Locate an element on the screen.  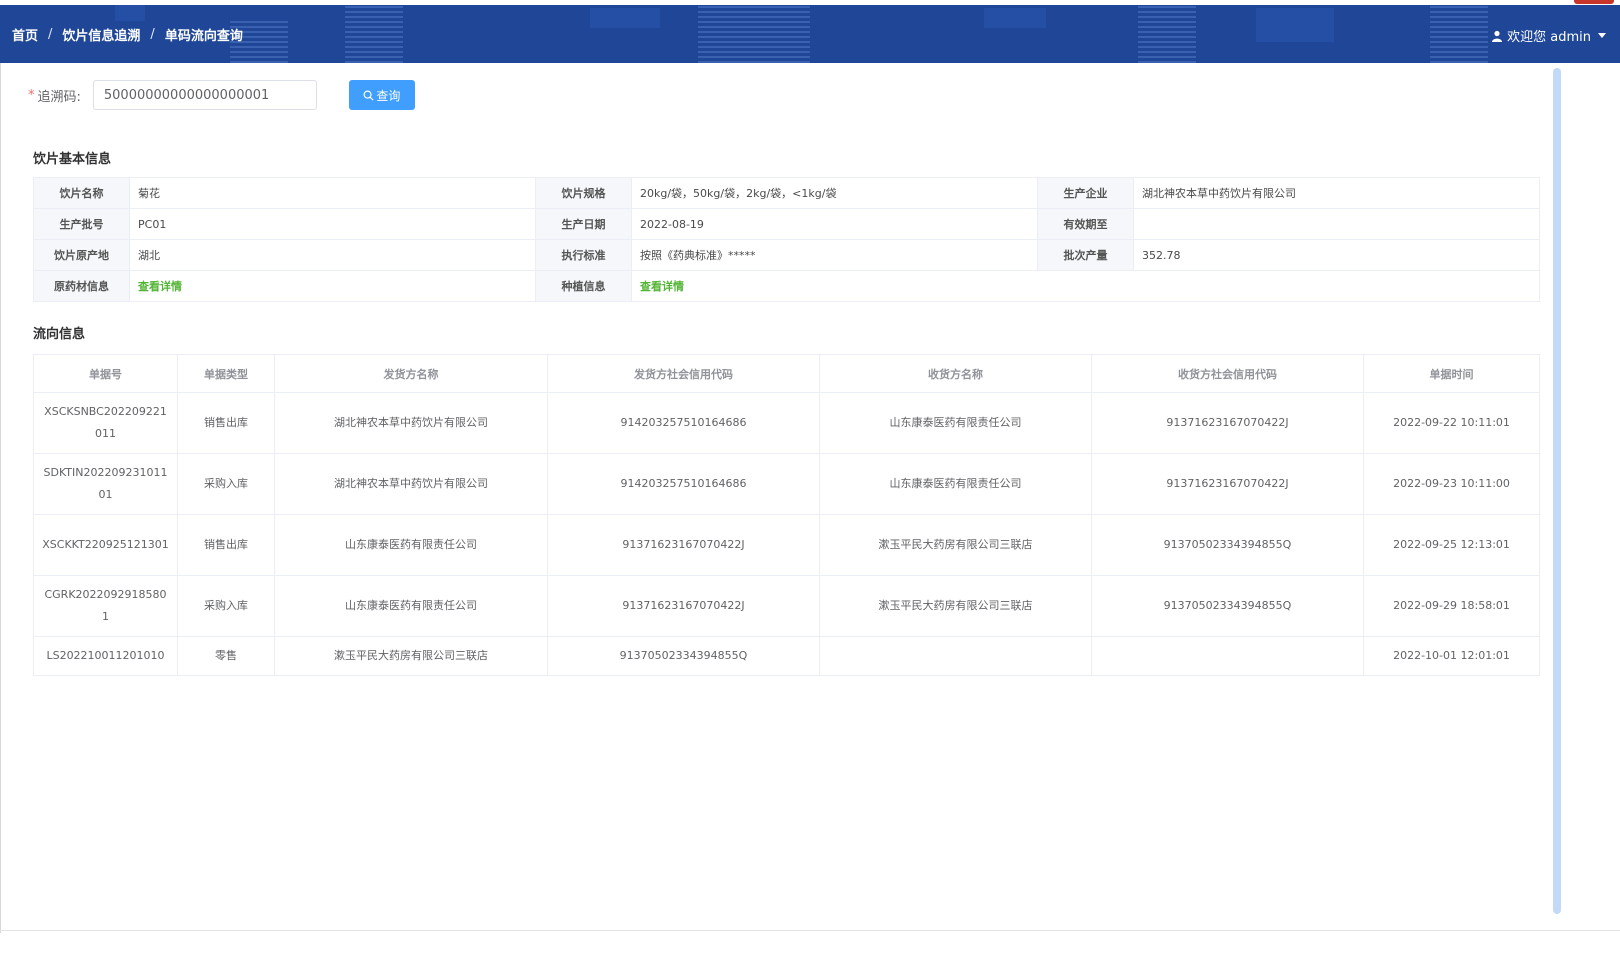
info-value-output: 352.78 is located at coordinates (1336, 255).